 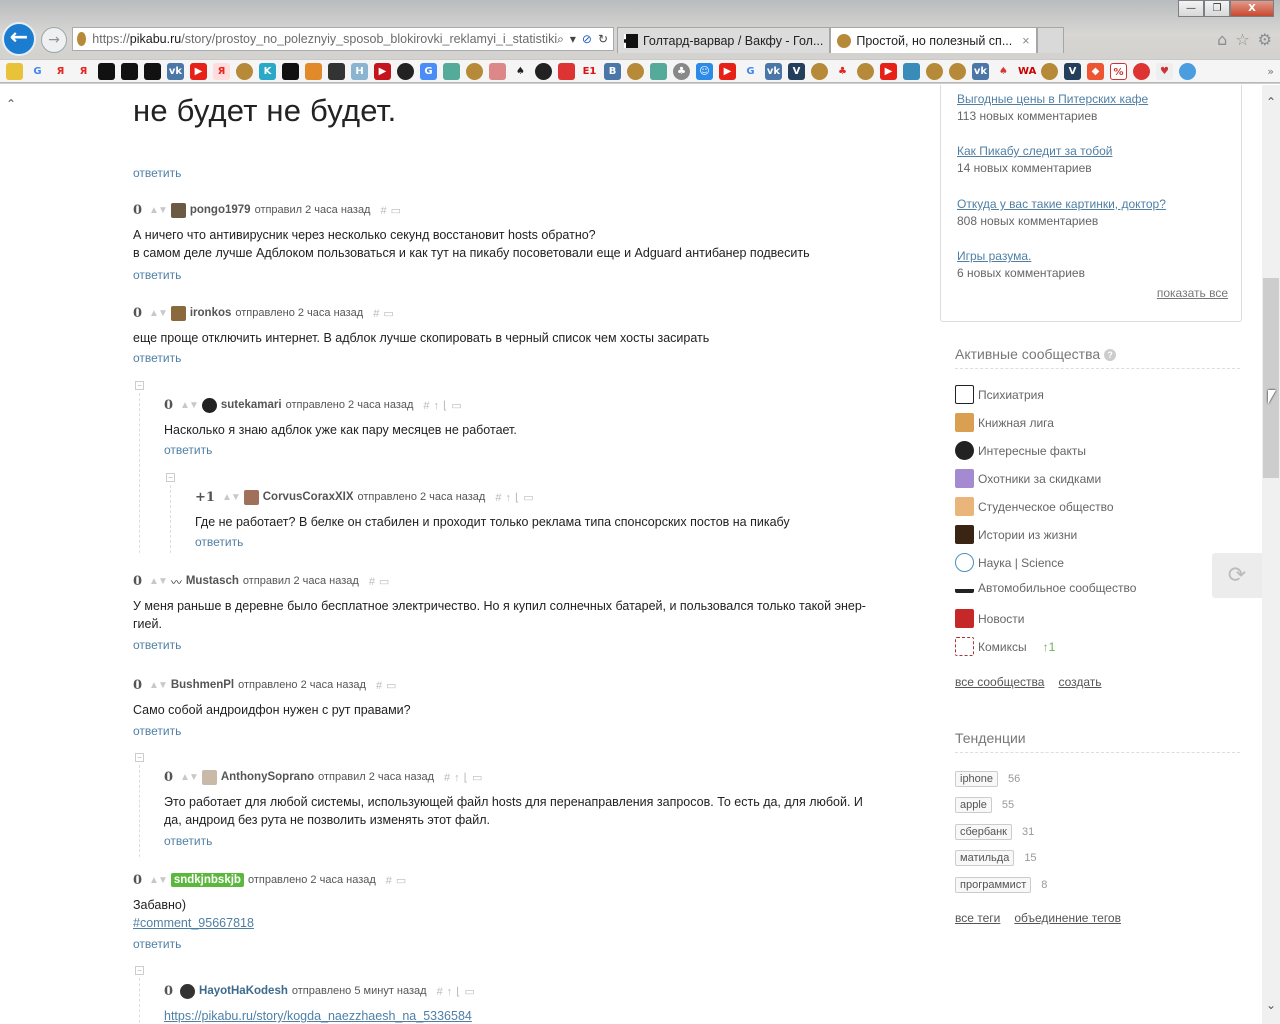 I want to click on clapper-icon, so click(x=336, y=71).